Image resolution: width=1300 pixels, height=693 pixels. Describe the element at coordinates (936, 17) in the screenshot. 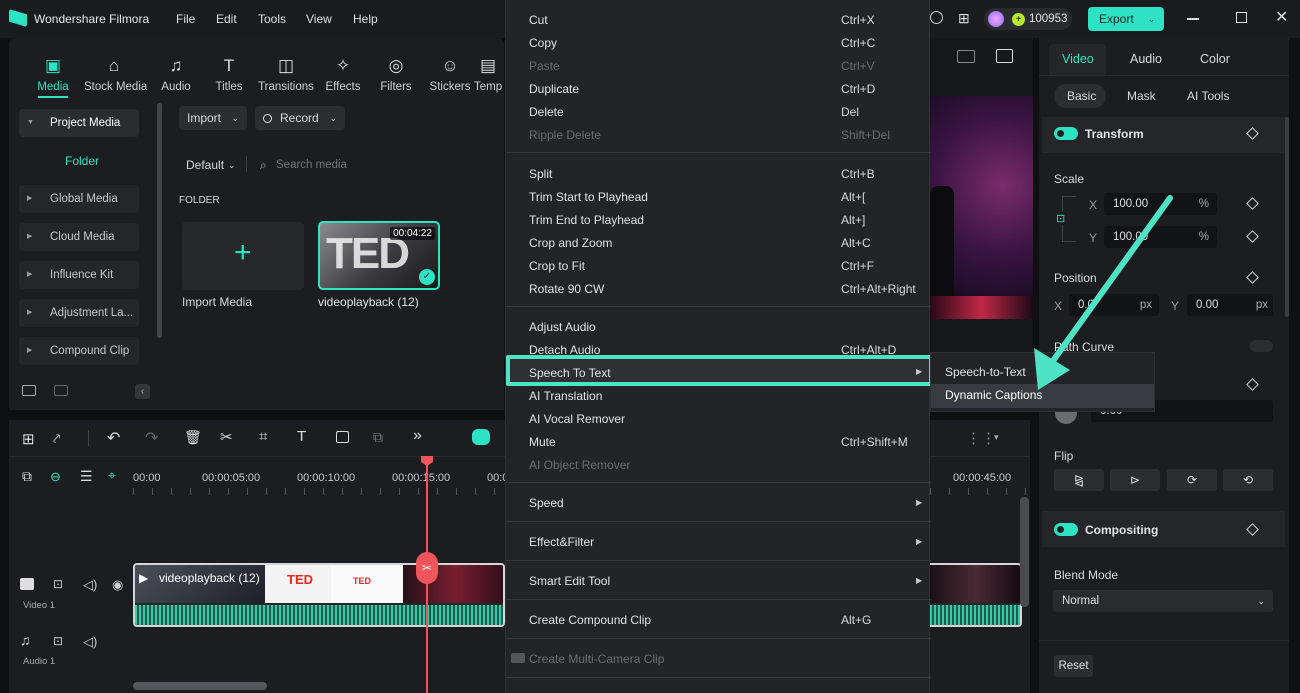

I see `headset-icon` at that location.